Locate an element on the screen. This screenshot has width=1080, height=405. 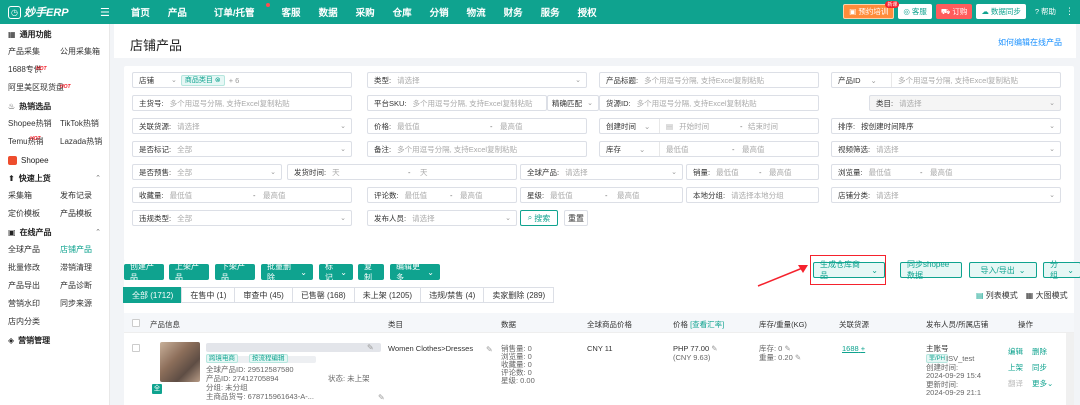
favorites-min: 最低值 is located at coordinates (178, 195).